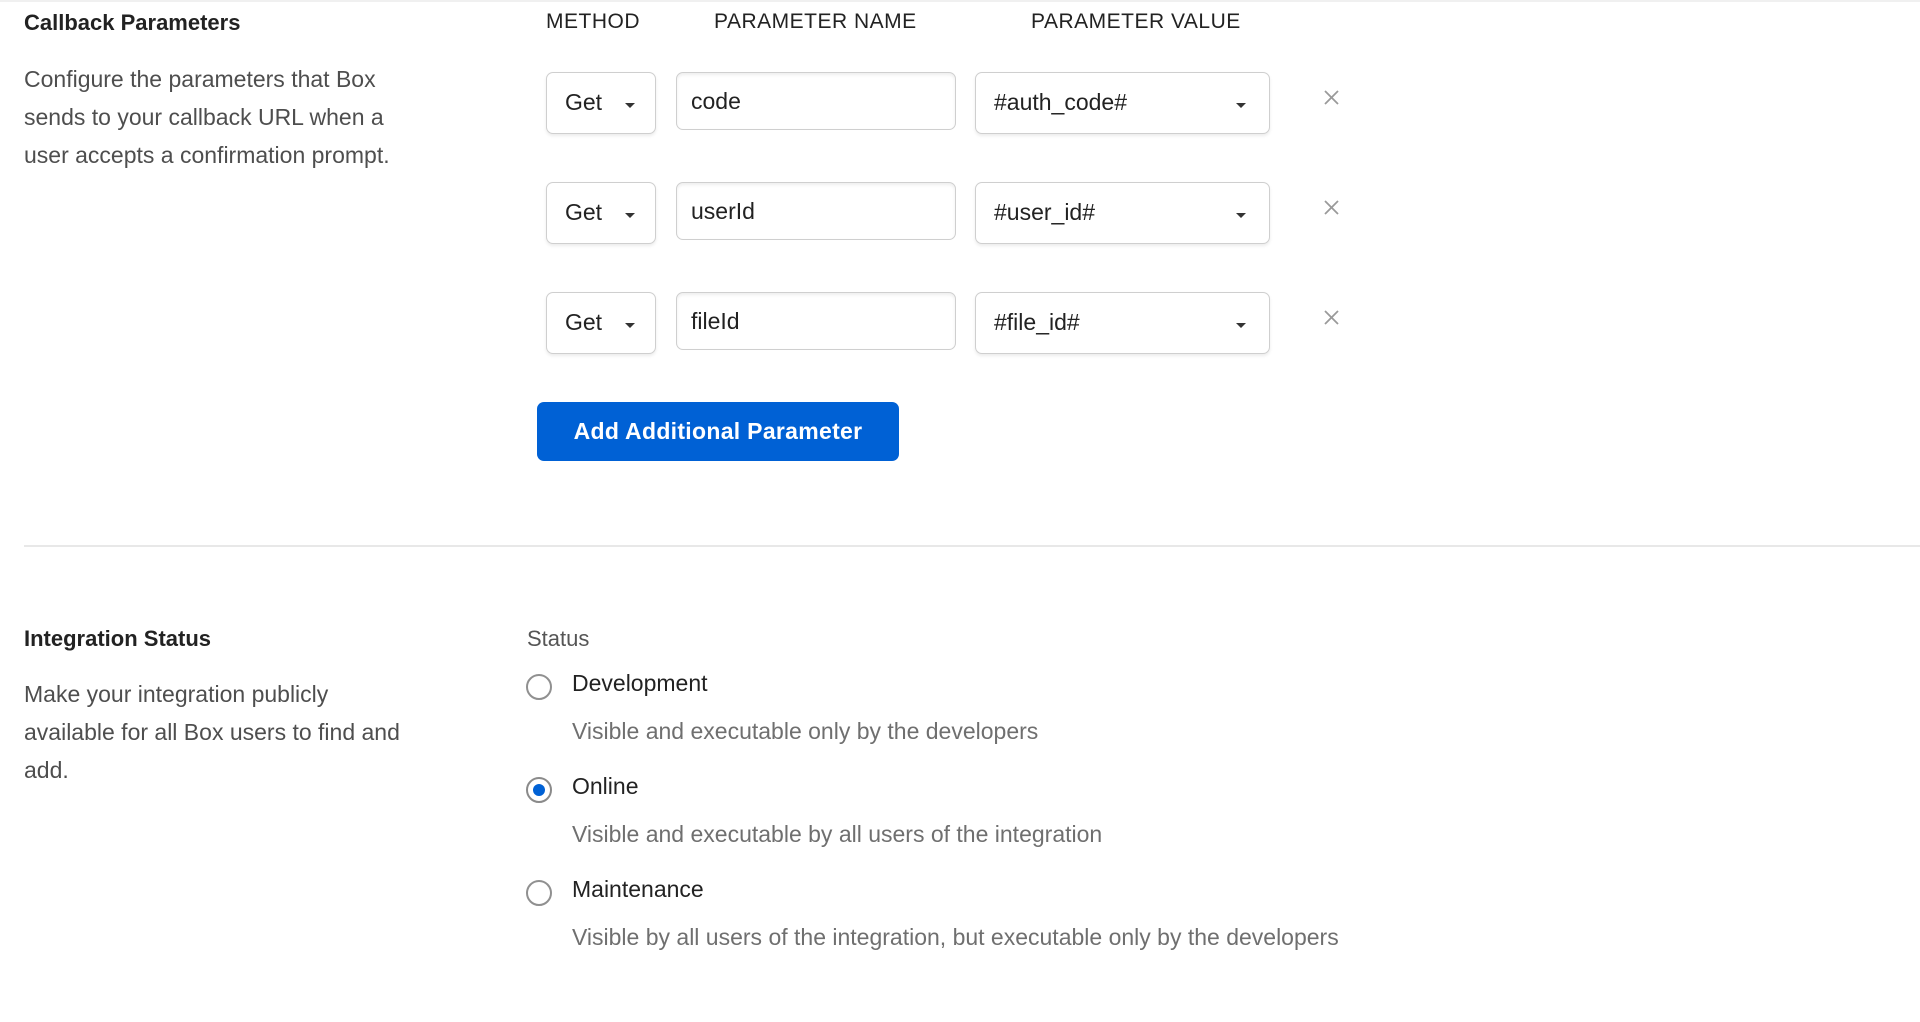 The image size is (1920, 1022). I want to click on top-divider, so click(960, 1).